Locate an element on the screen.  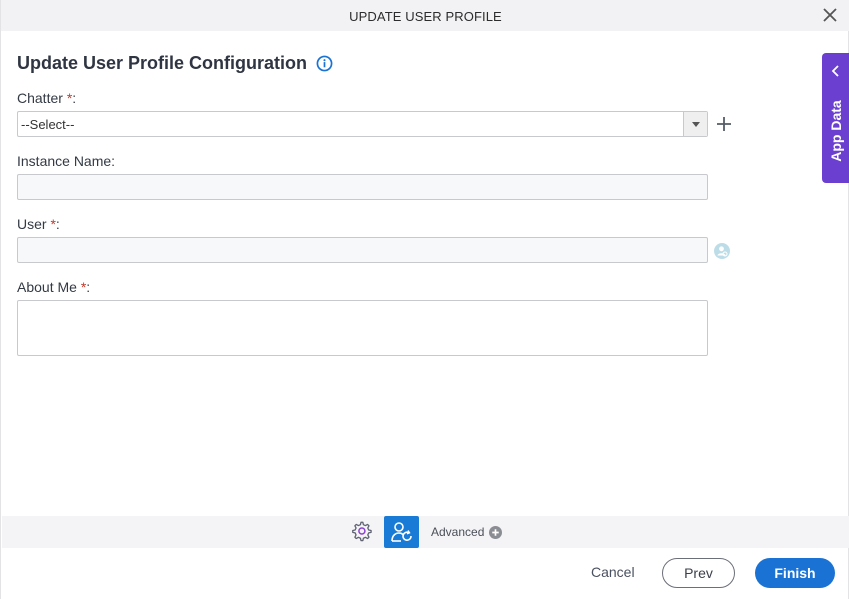
dialog-titlebar: UPDATE USER PROFILE is located at coordinates (425, 15).